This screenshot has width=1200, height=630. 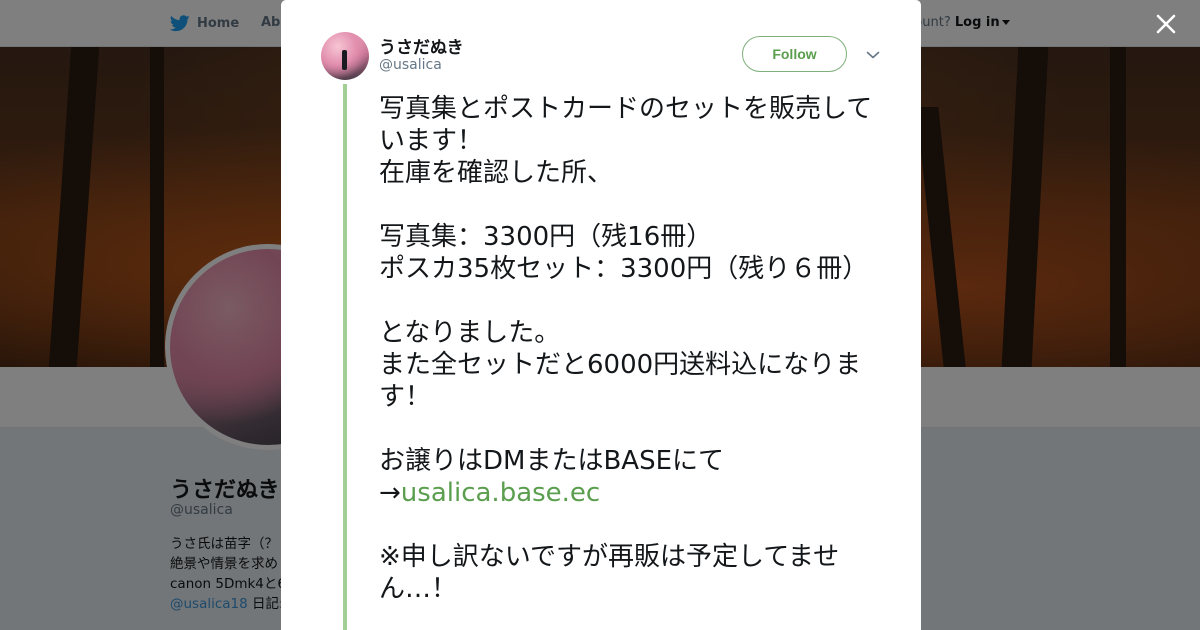 I want to click on close-button, so click(x=1166, y=24).